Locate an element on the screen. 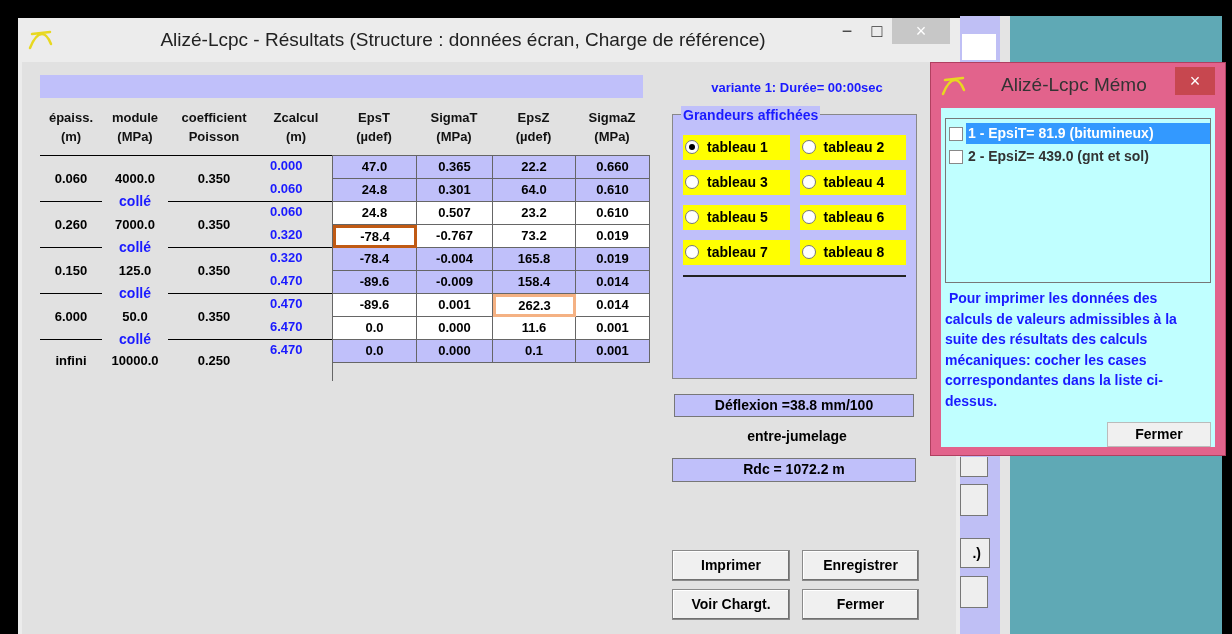 This screenshot has height=634, width=1232. column-header: SigmaT (MPa) is located at coordinates (454, 127).